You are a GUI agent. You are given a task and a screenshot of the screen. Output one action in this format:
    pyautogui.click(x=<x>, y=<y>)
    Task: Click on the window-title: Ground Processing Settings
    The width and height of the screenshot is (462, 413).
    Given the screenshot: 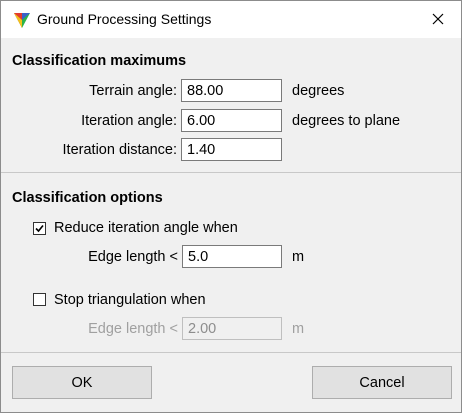 What is the action you would take?
    pyautogui.click(x=124, y=19)
    